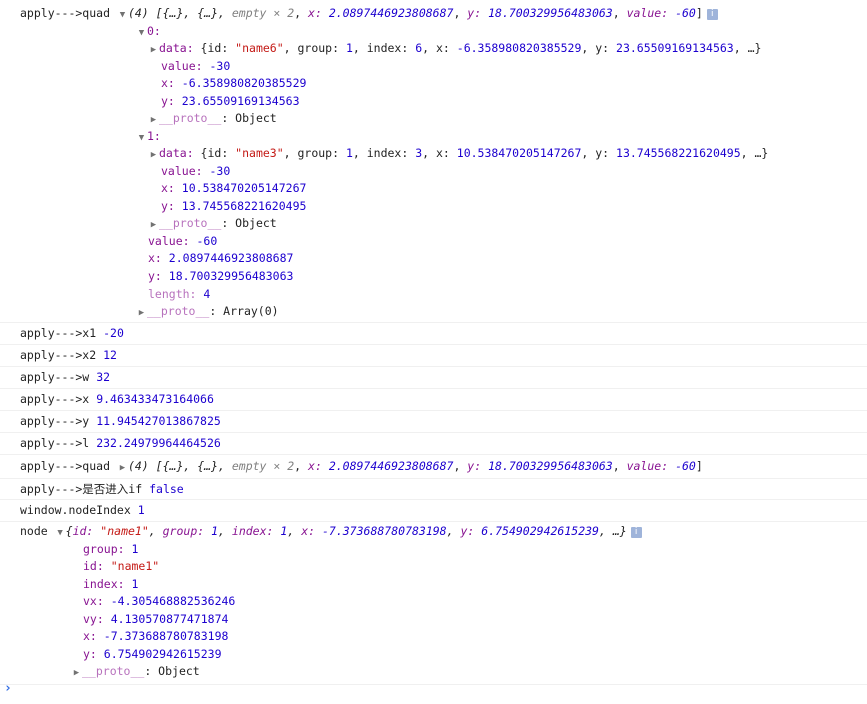 Image resolution: width=867 pixels, height=704 pixels. What do you see at coordinates (58, 355) in the screenshot?
I see `log-label: apply--->x2` at bounding box center [58, 355].